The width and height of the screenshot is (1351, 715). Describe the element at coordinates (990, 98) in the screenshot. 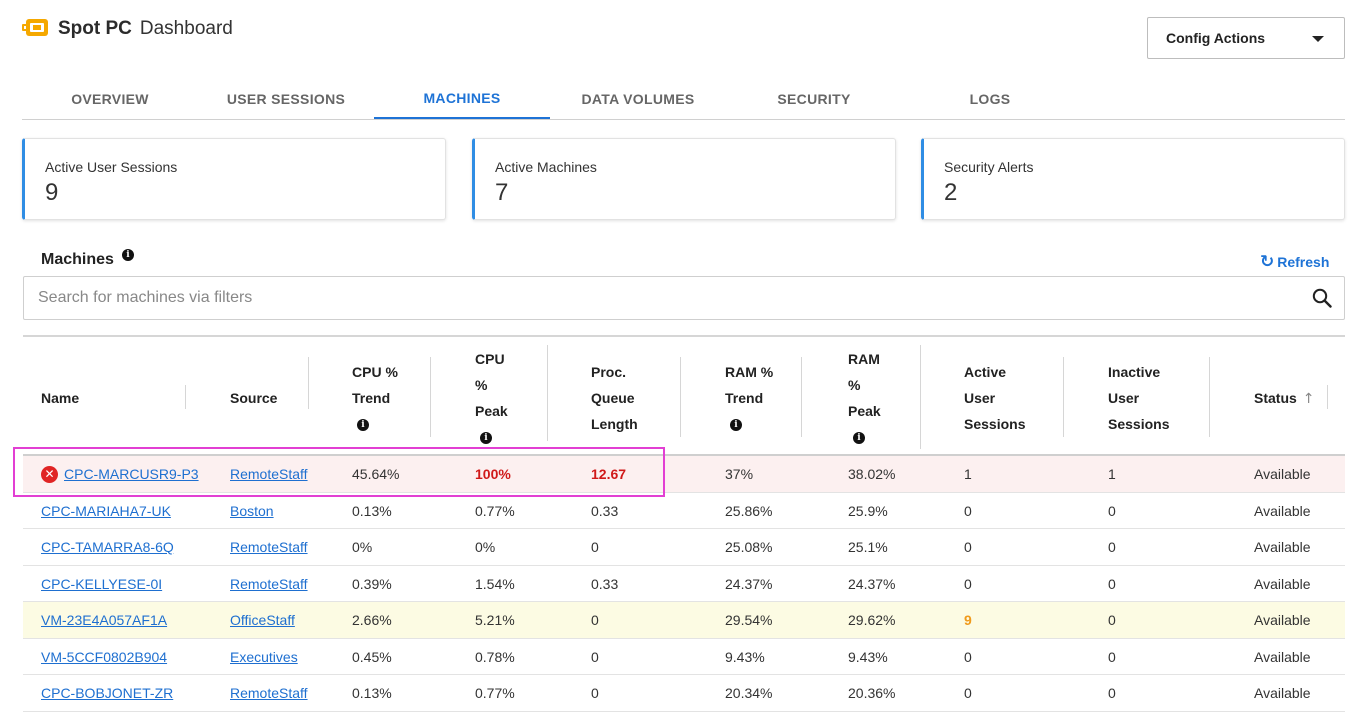

I see `tab-logs: LOGS` at that location.